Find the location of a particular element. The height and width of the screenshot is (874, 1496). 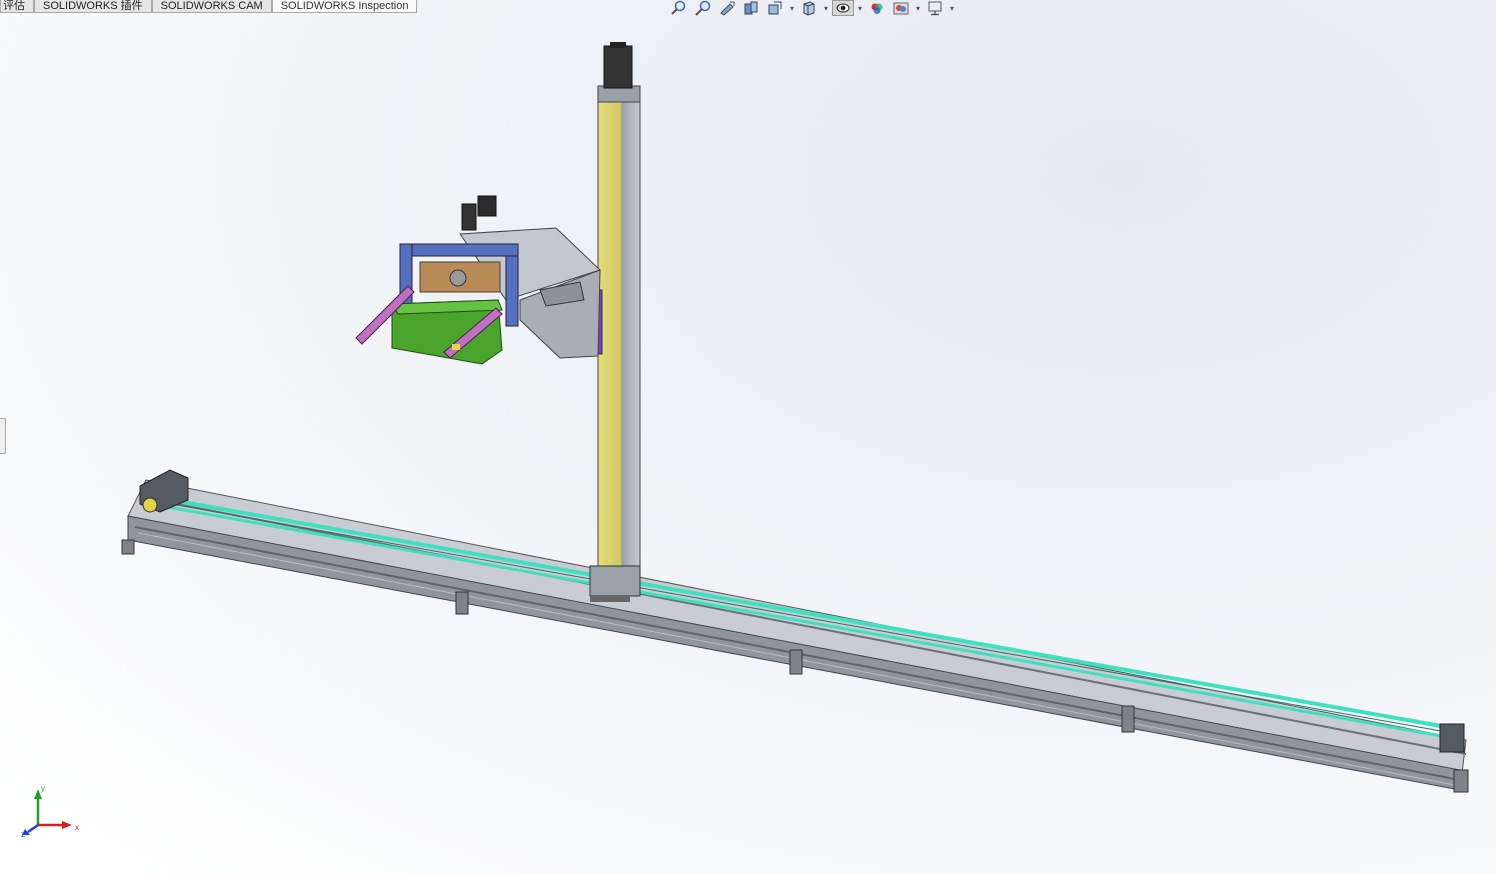

triad-x-label: x is located at coordinates (77, 827).